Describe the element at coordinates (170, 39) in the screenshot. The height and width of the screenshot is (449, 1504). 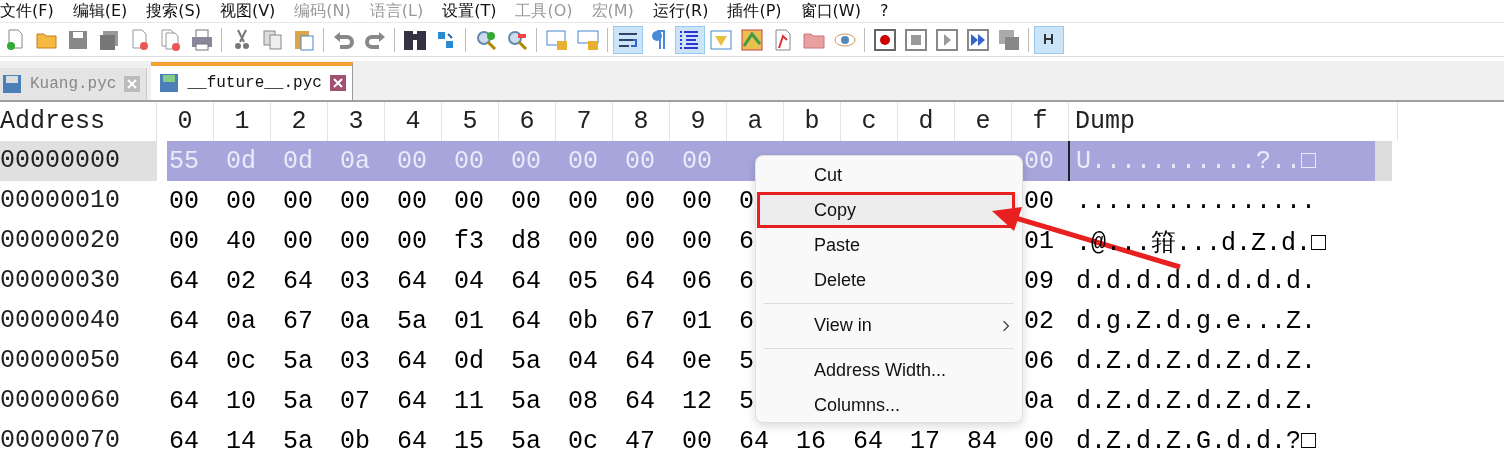
I see `close-files-icon` at that location.